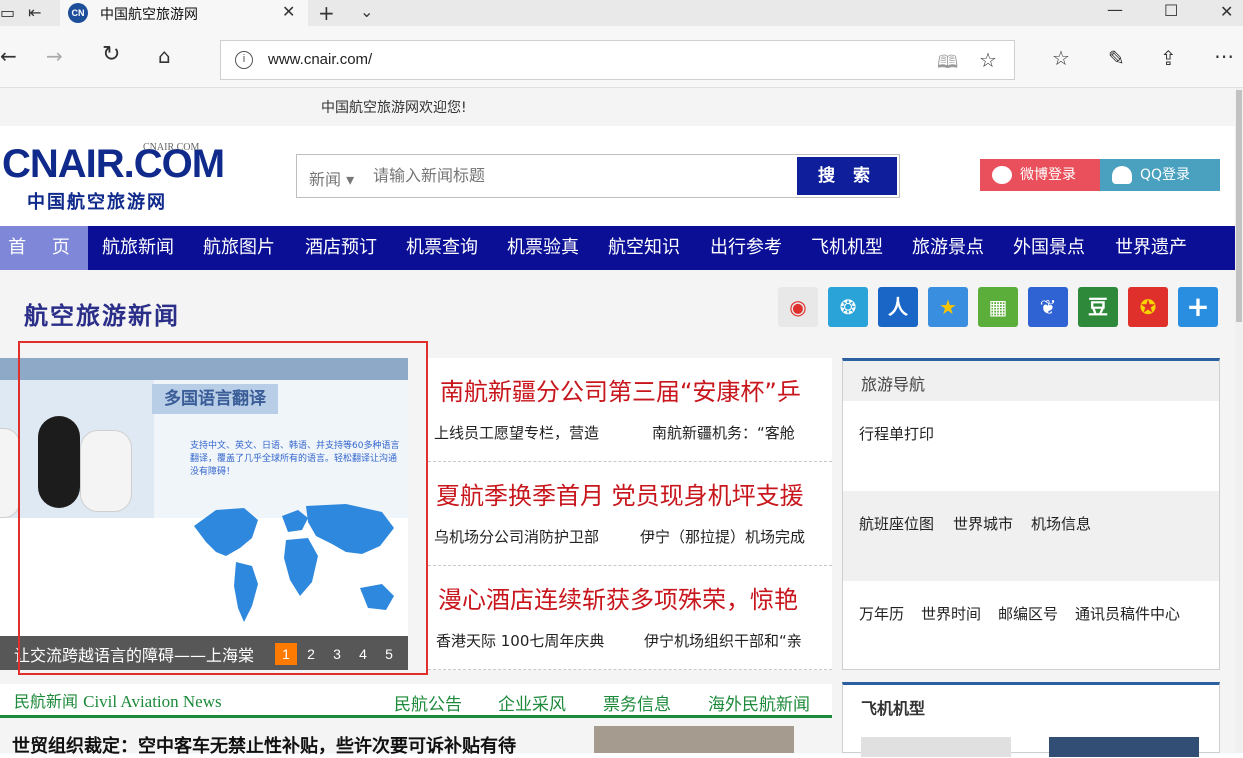  What do you see at coordinates (759, 702) in the screenshot?
I see `link-overseas-news: 海外民航新闻` at bounding box center [759, 702].